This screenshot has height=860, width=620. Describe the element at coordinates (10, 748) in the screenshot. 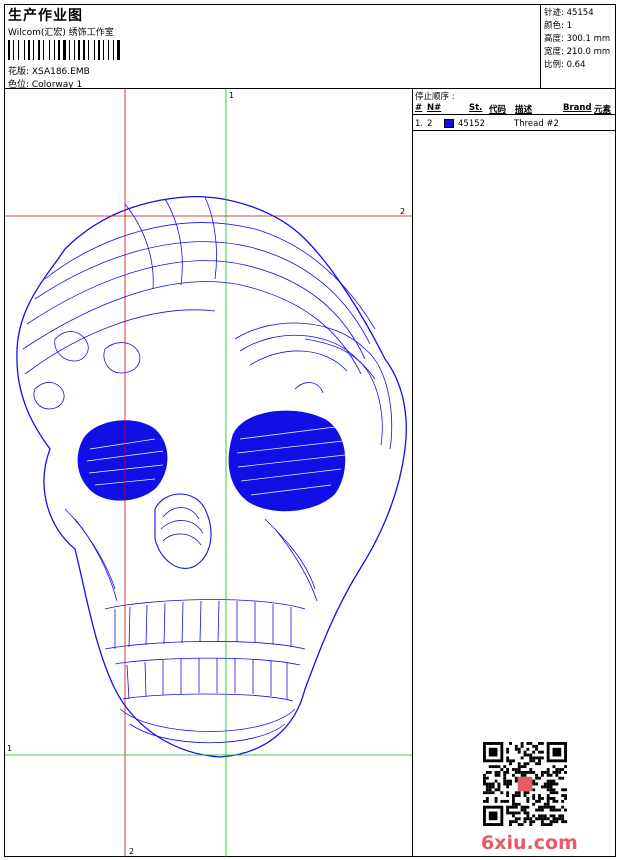

I see `guide-label-green-left: 1` at that location.